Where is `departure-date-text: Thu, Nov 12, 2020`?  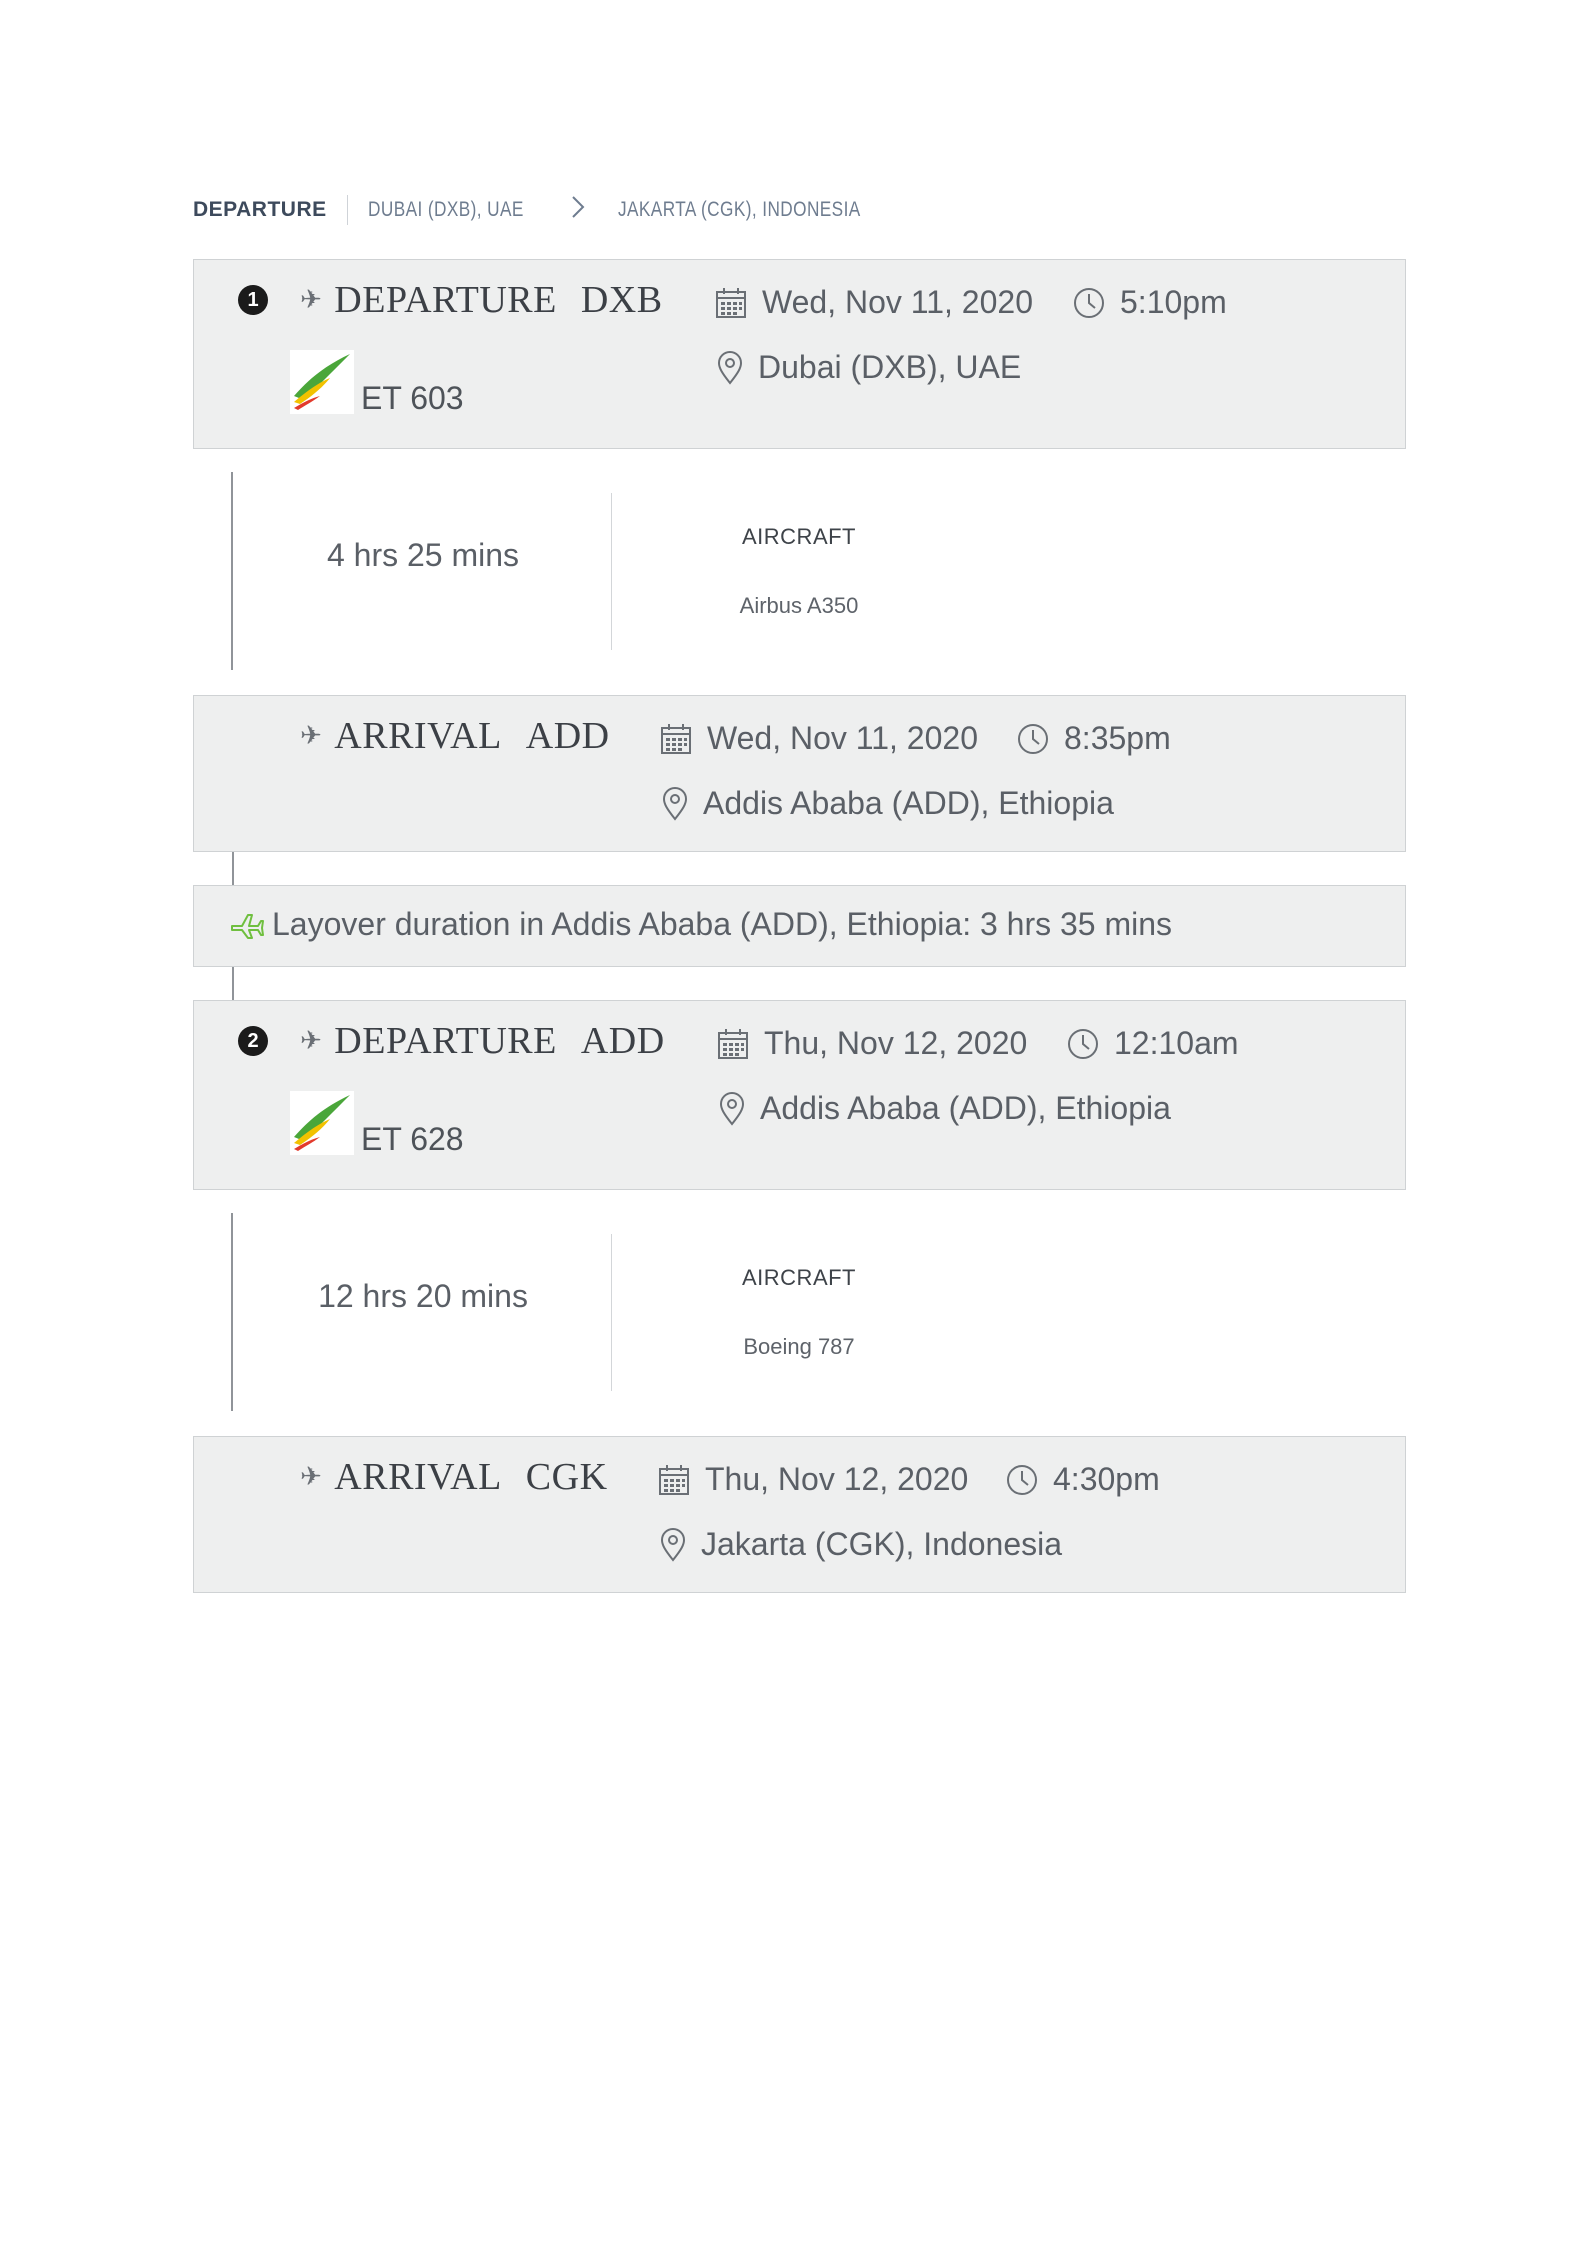 departure-date-text: Thu, Nov 12, 2020 is located at coordinates (896, 1043).